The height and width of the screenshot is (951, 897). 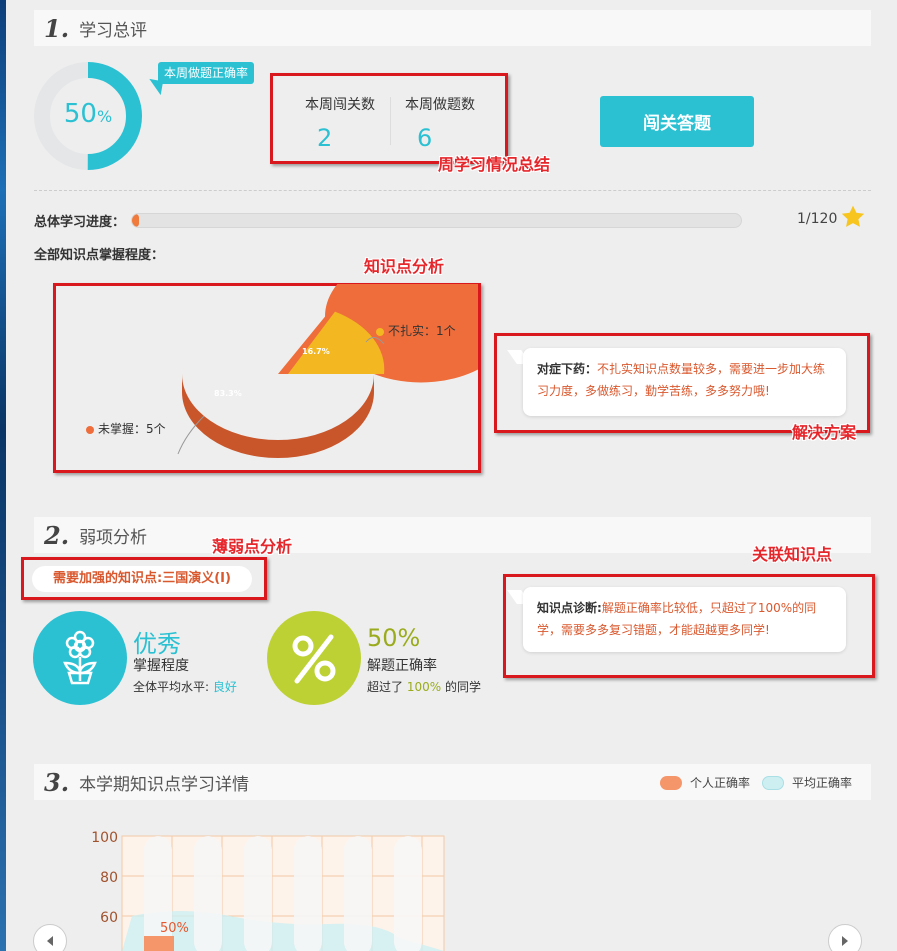 What do you see at coordinates (853, 216) in the screenshot?
I see `star-icon` at bounding box center [853, 216].